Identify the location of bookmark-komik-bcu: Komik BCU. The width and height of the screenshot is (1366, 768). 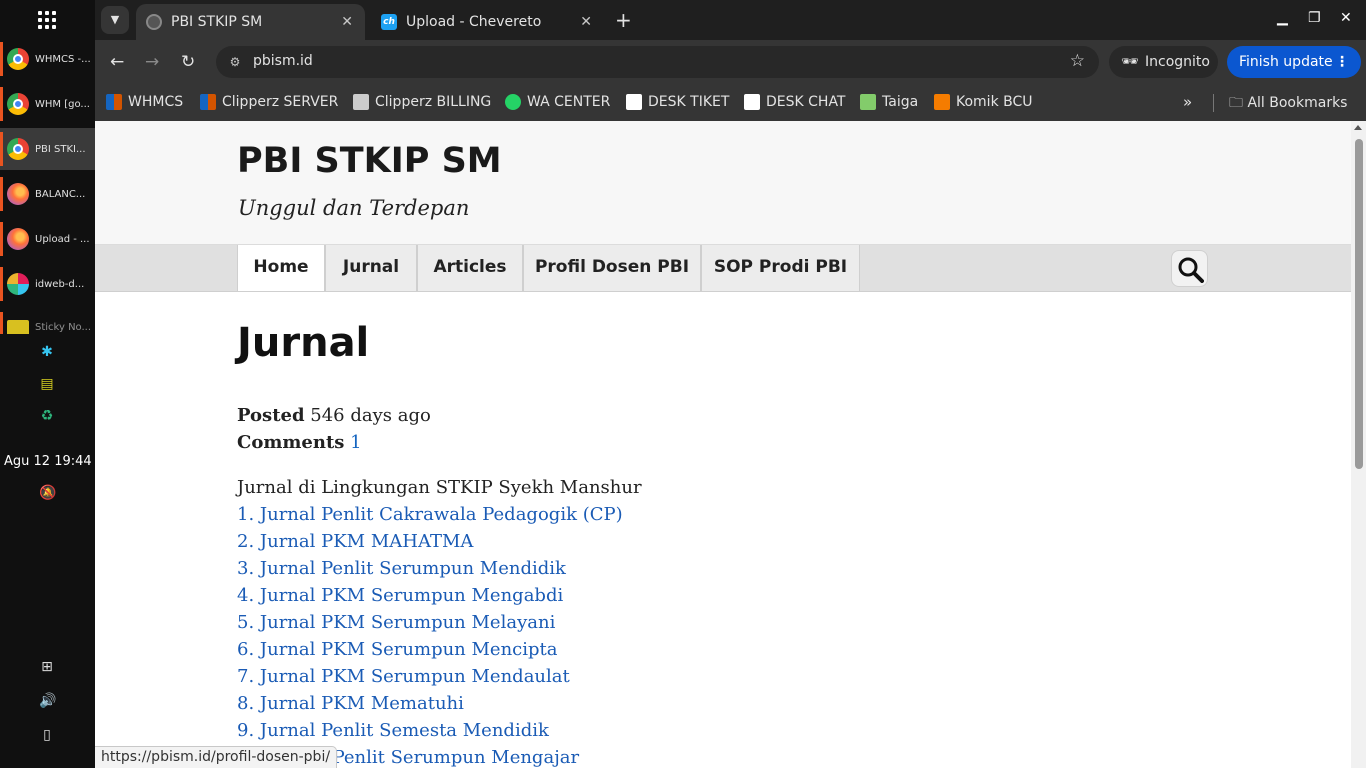
(983, 102).